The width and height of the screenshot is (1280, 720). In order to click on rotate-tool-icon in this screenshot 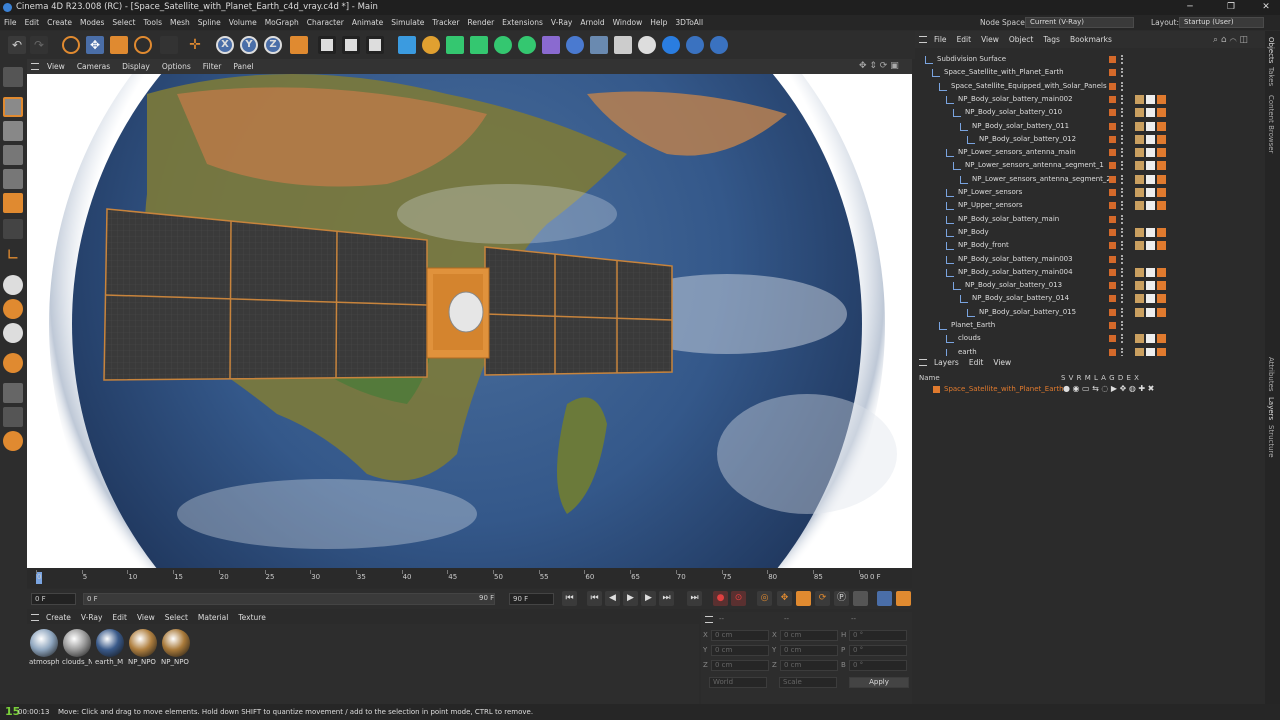, I will do `click(143, 45)`.